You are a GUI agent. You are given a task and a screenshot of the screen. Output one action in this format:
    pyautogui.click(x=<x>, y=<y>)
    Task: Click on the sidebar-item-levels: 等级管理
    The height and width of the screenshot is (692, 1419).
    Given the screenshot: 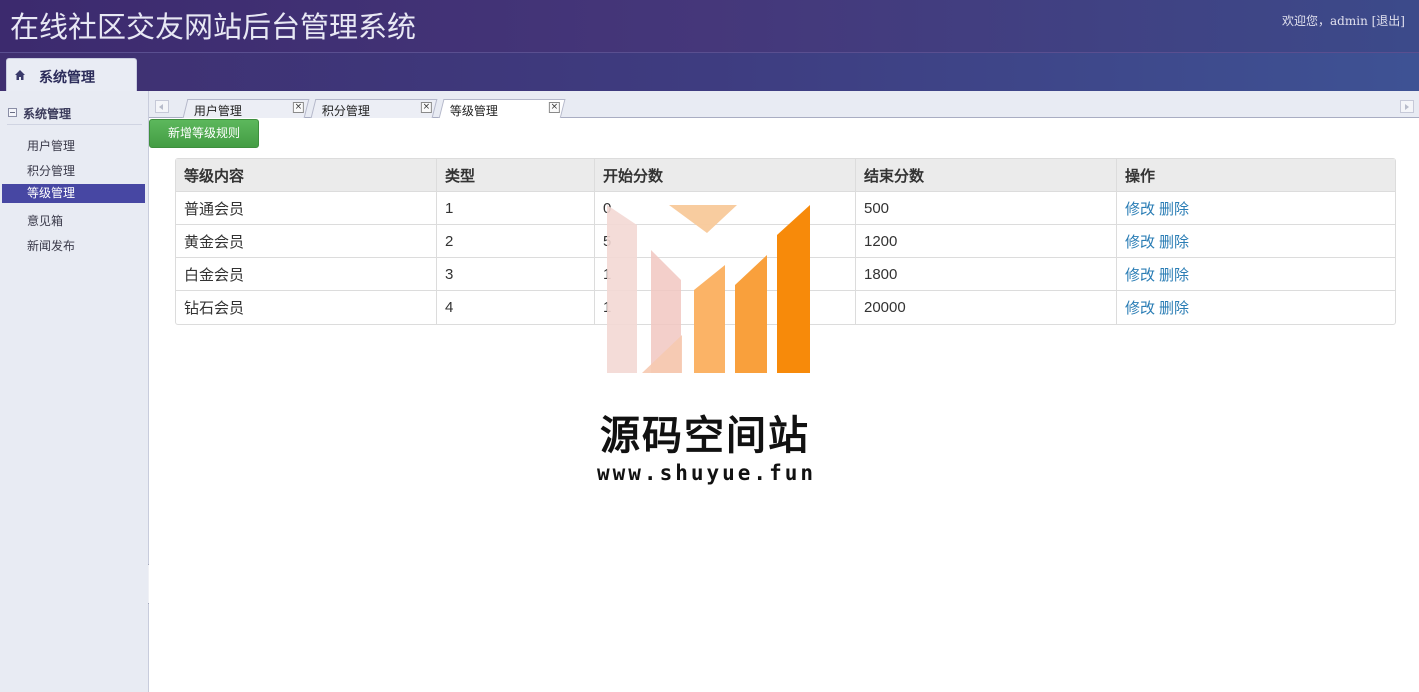 What is the action you would take?
    pyautogui.click(x=73, y=193)
    